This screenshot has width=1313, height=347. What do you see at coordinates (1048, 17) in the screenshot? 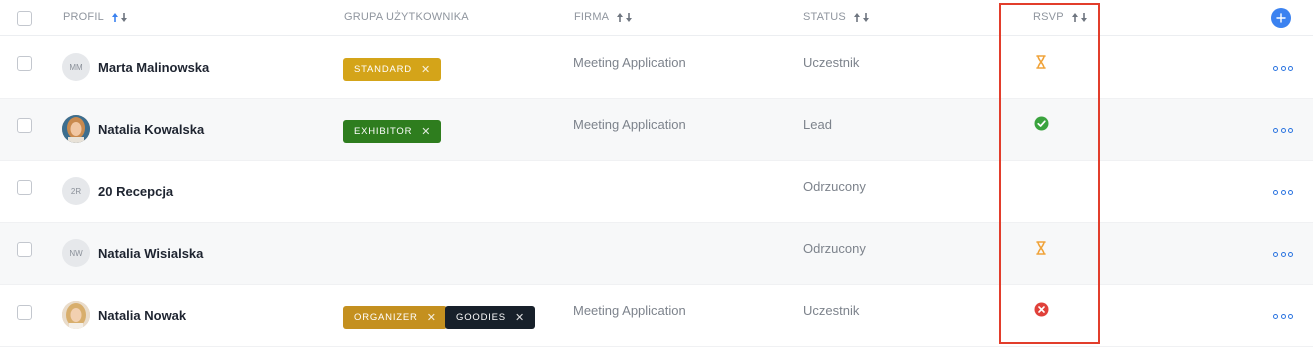
I see `column-header-label: RSVP` at bounding box center [1048, 17].